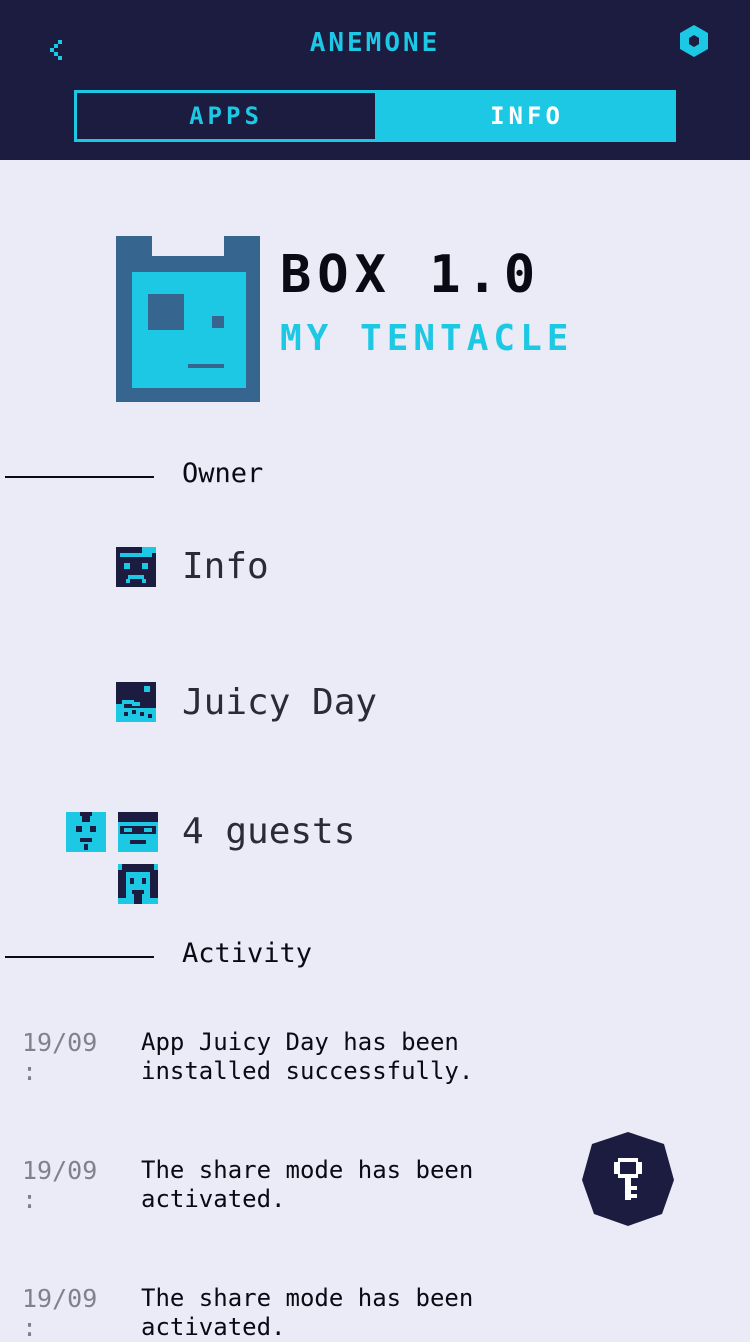 The width and height of the screenshot is (750, 1342). Describe the element at coordinates (411, 275) in the screenshot. I see `box-title: Box 1.0` at that location.